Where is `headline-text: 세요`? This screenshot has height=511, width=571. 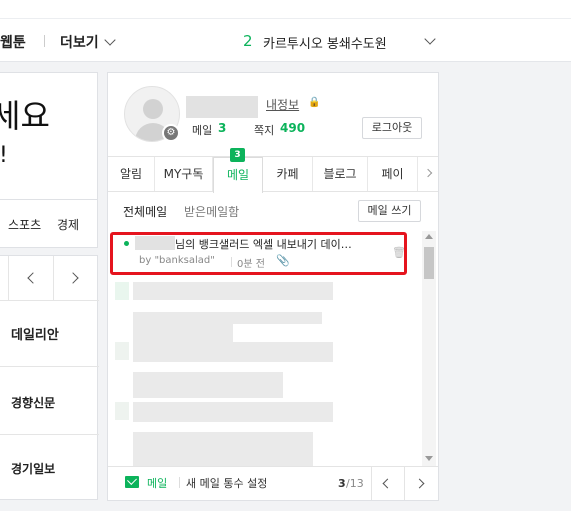
headline-text: 세요 is located at coordinates (25, 116).